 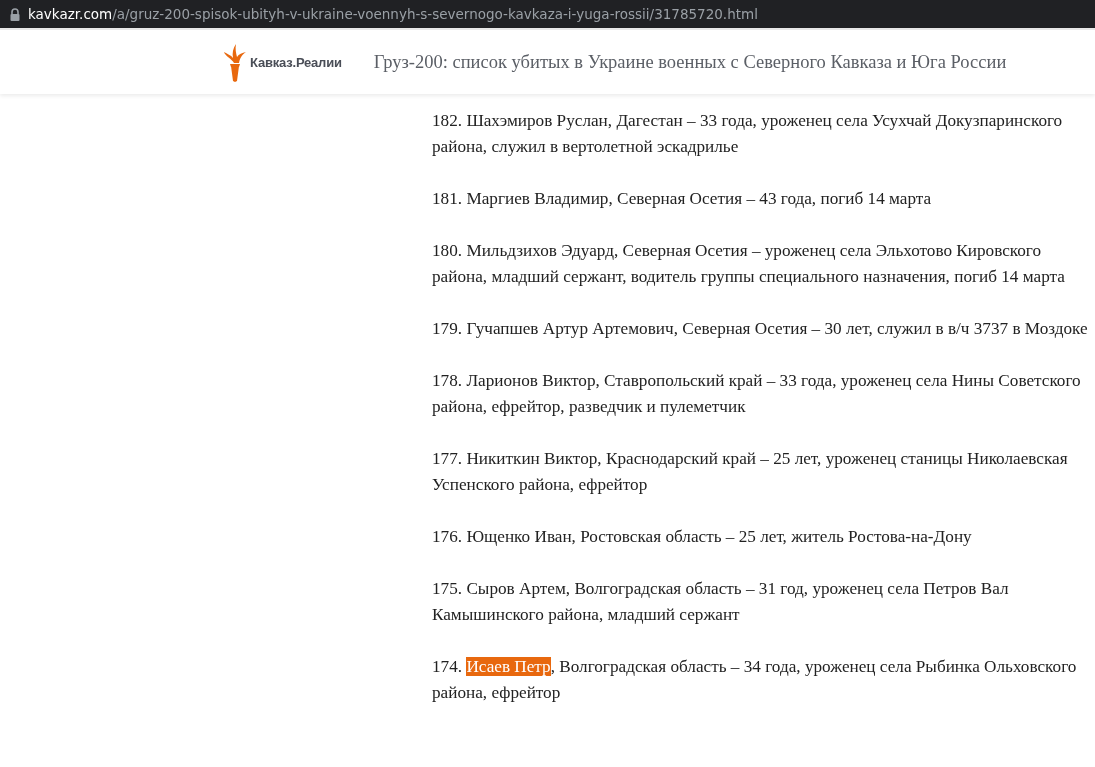 What do you see at coordinates (682, 199) in the screenshot?
I see `list-entry: 181. Маргиев Владимир, Северная Осетия – 43 года, погиб 14 марта` at bounding box center [682, 199].